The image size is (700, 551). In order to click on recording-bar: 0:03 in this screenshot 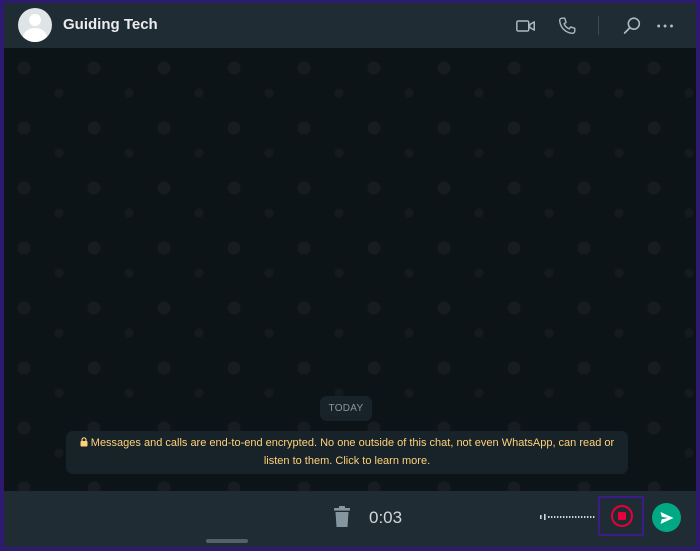, I will do `click(350, 519)`.